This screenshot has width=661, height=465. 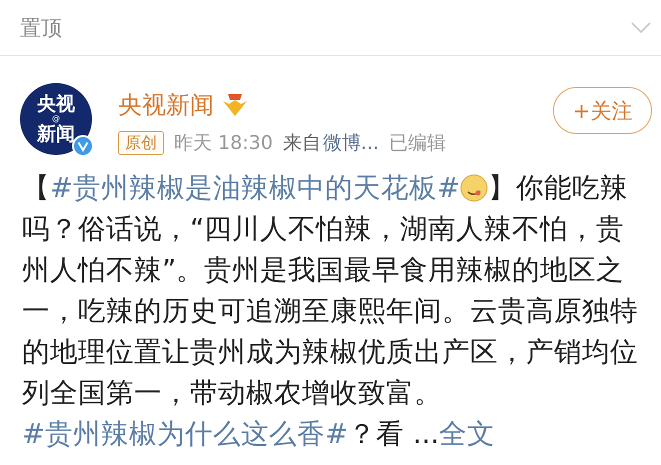 I want to click on source-prefix: 来自, so click(x=301, y=143).